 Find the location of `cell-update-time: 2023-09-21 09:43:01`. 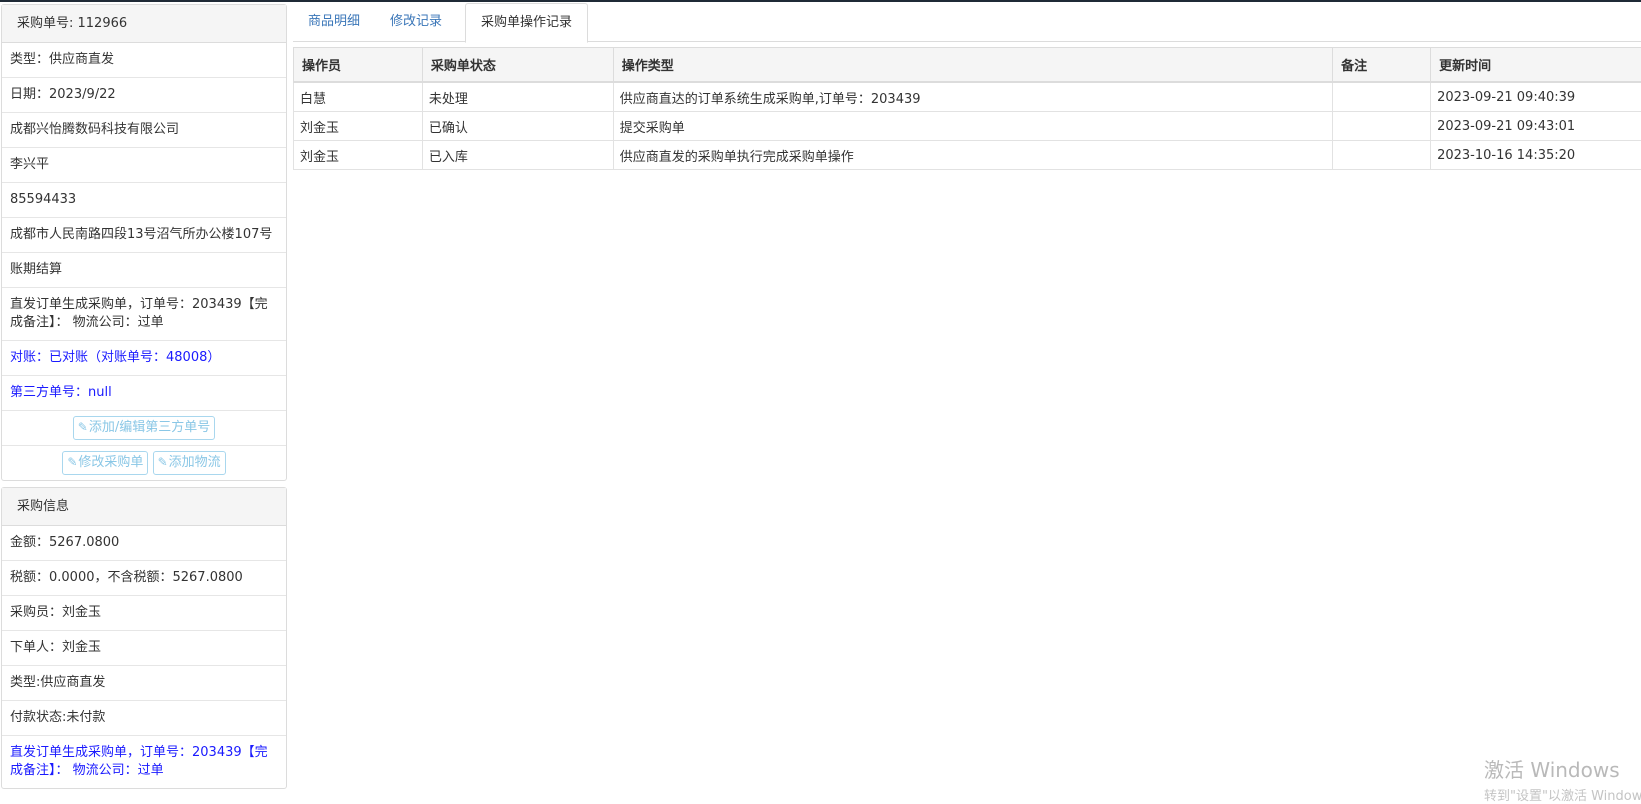

cell-update-time: 2023-09-21 09:43:01 is located at coordinates (1536, 126).